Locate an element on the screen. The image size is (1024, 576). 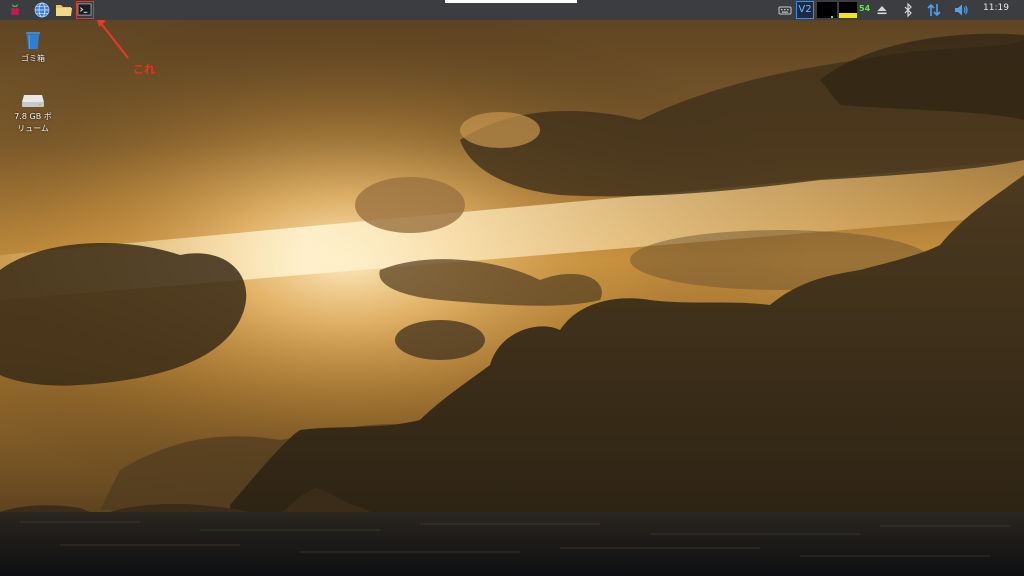
file-manager-icon is located at coordinates (63, 10).